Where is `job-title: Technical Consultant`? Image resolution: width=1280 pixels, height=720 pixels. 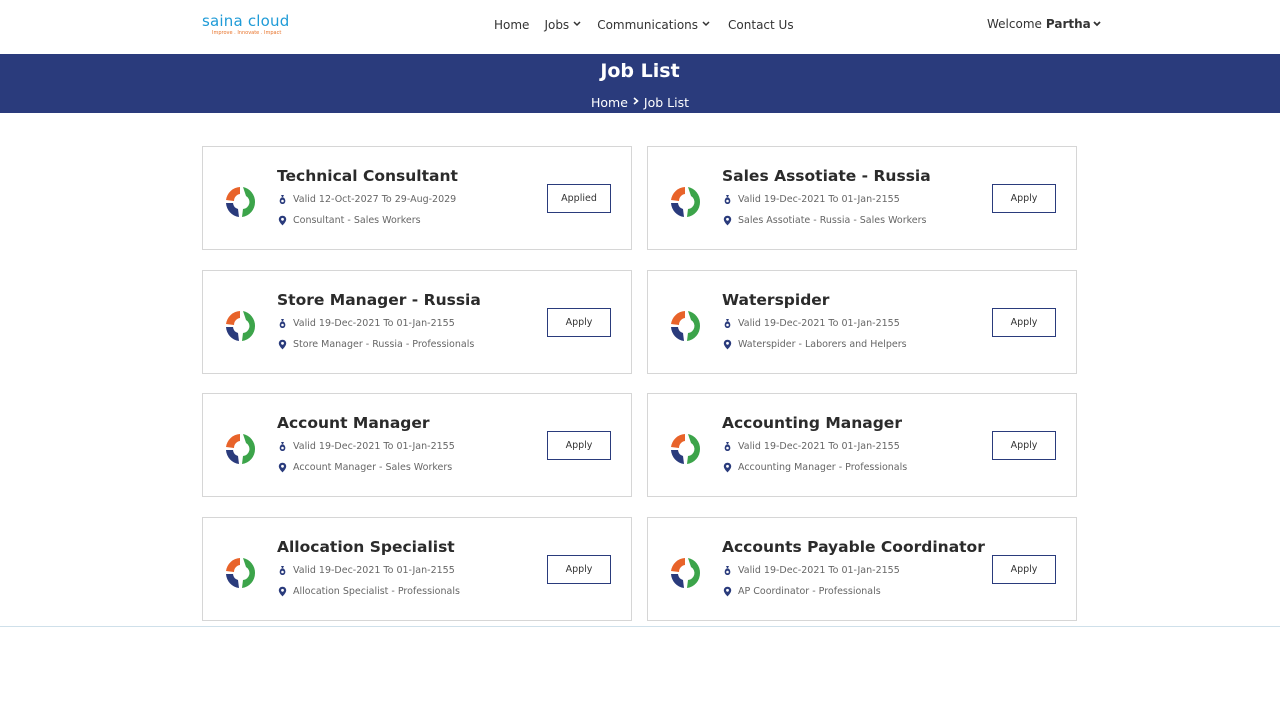
job-title: Technical Consultant is located at coordinates (367, 176).